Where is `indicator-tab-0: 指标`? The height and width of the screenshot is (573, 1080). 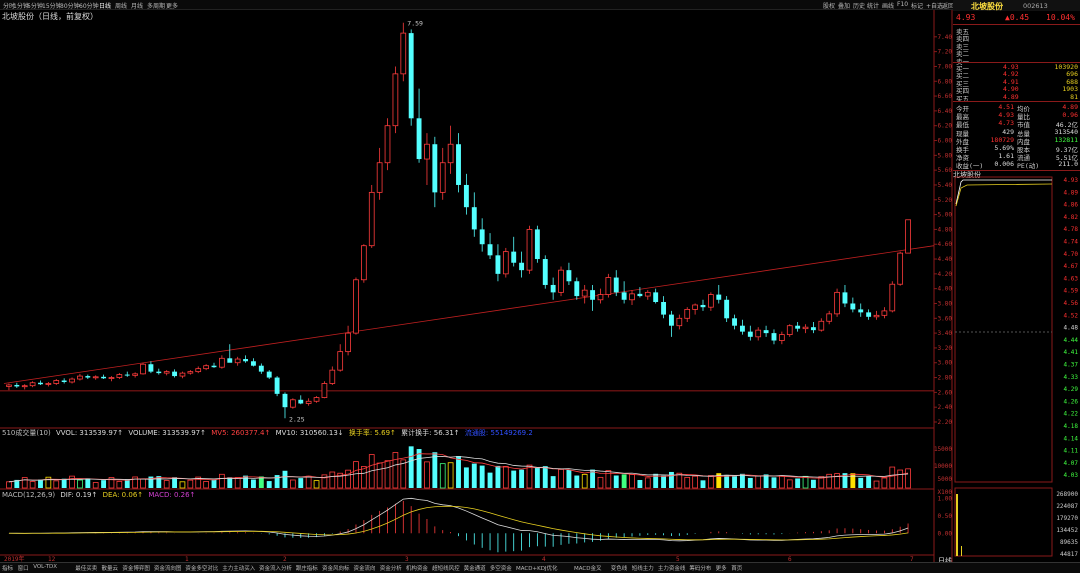
indicator-tab-0: 指标 is located at coordinates (7, 568).